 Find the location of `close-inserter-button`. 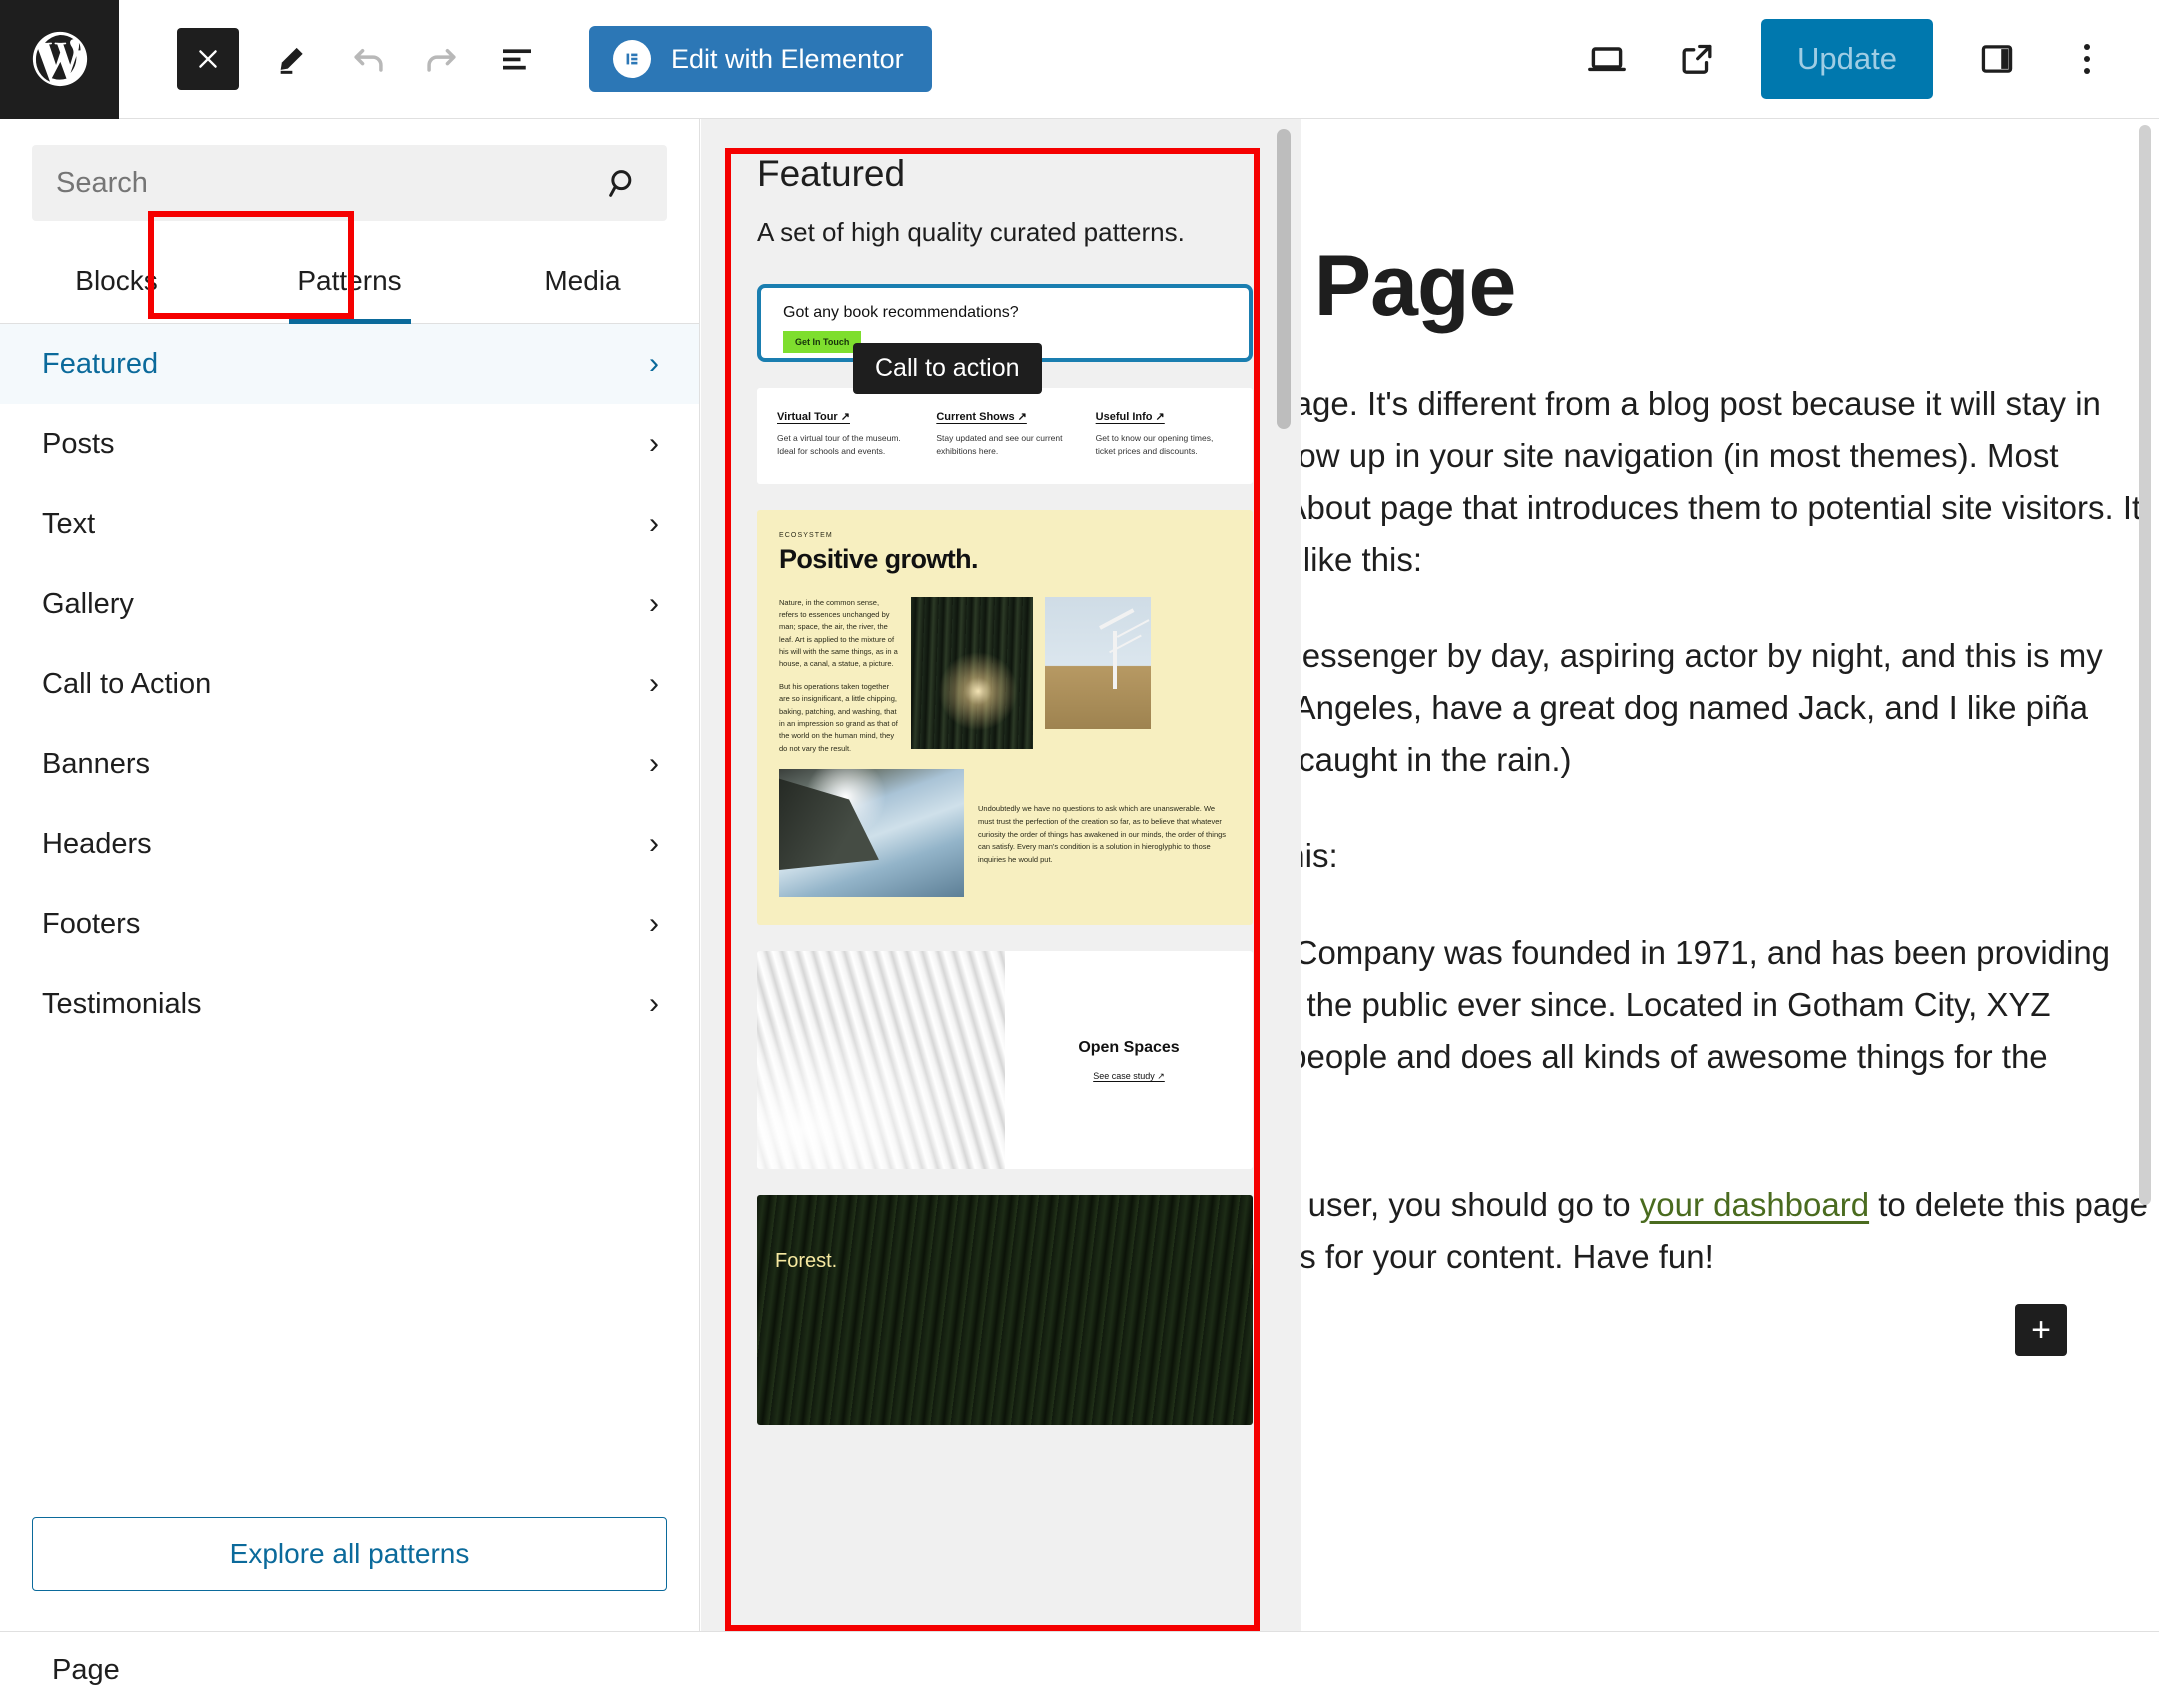

close-inserter-button is located at coordinates (208, 59).